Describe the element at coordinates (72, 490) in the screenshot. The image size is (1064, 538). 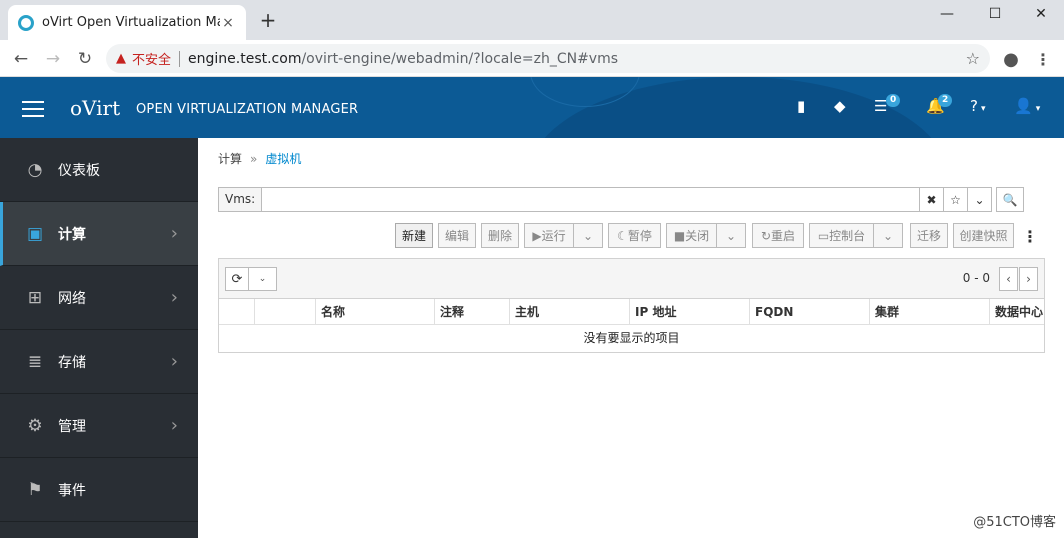
I see `sidebar-item-label: 事件` at that location.